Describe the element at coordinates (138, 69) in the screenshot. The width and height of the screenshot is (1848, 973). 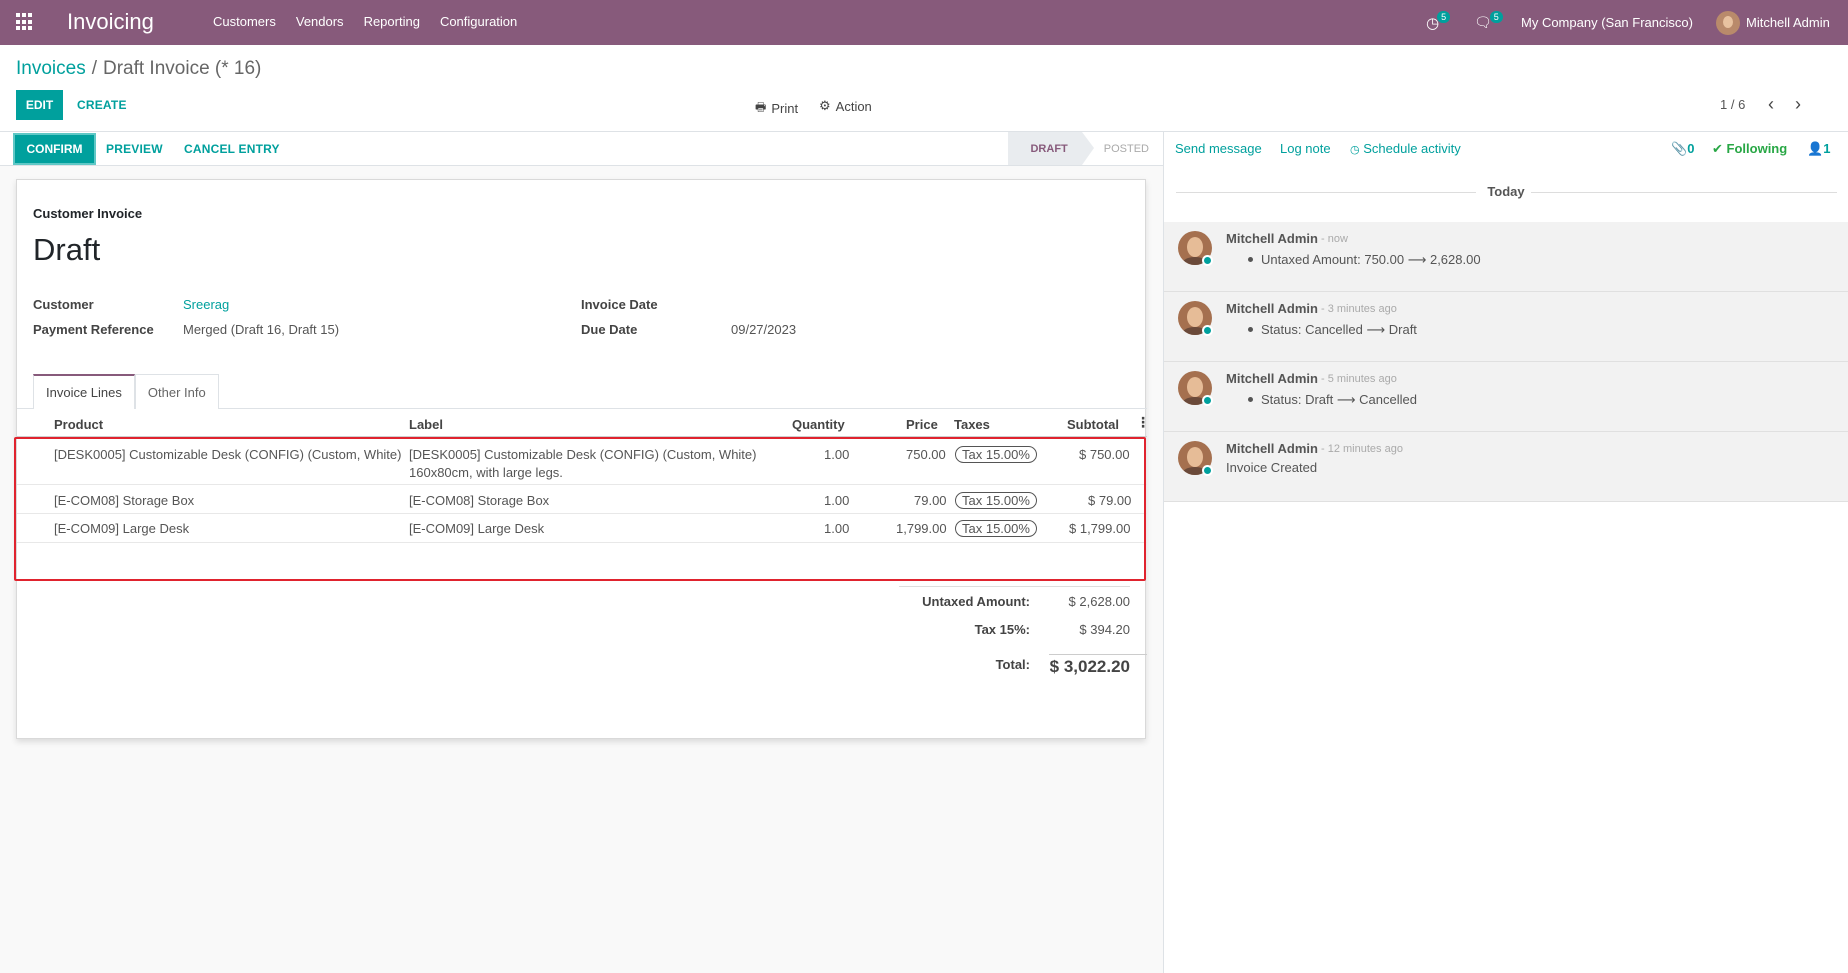
I see `breadcrumb: Invoices / Draft Invoice (* 16)` at that location.